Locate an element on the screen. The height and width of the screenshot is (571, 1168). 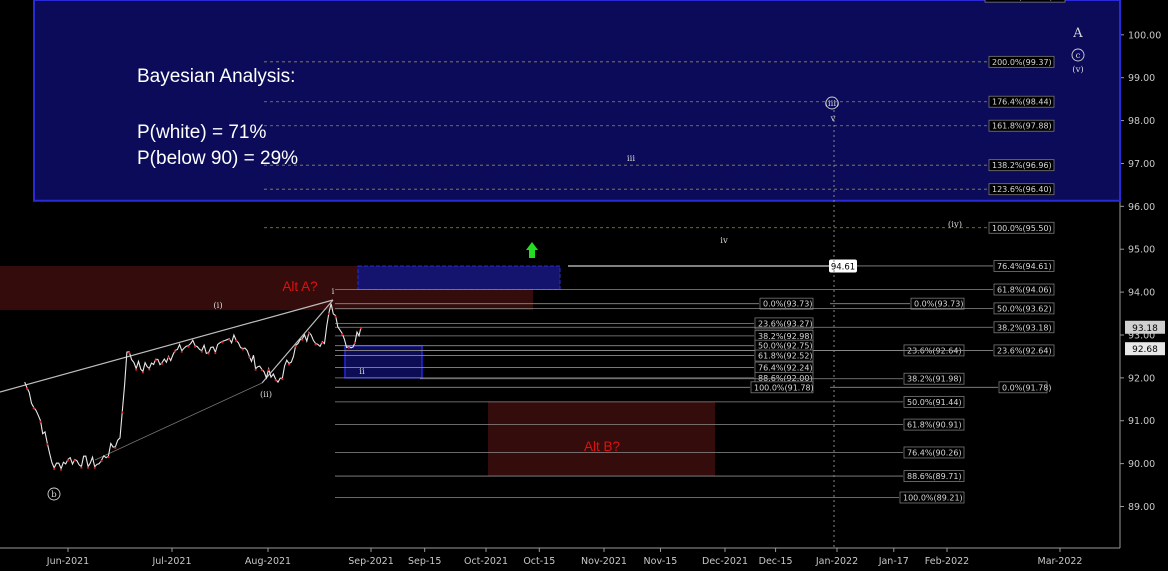
wave-label: (i) is located at coordinates (217, 305).